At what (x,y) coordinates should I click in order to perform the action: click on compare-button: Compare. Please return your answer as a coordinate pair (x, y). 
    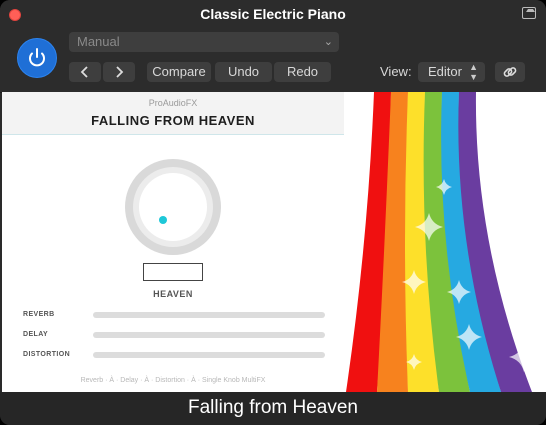
    Looking at the image, I should click on (179, 72).